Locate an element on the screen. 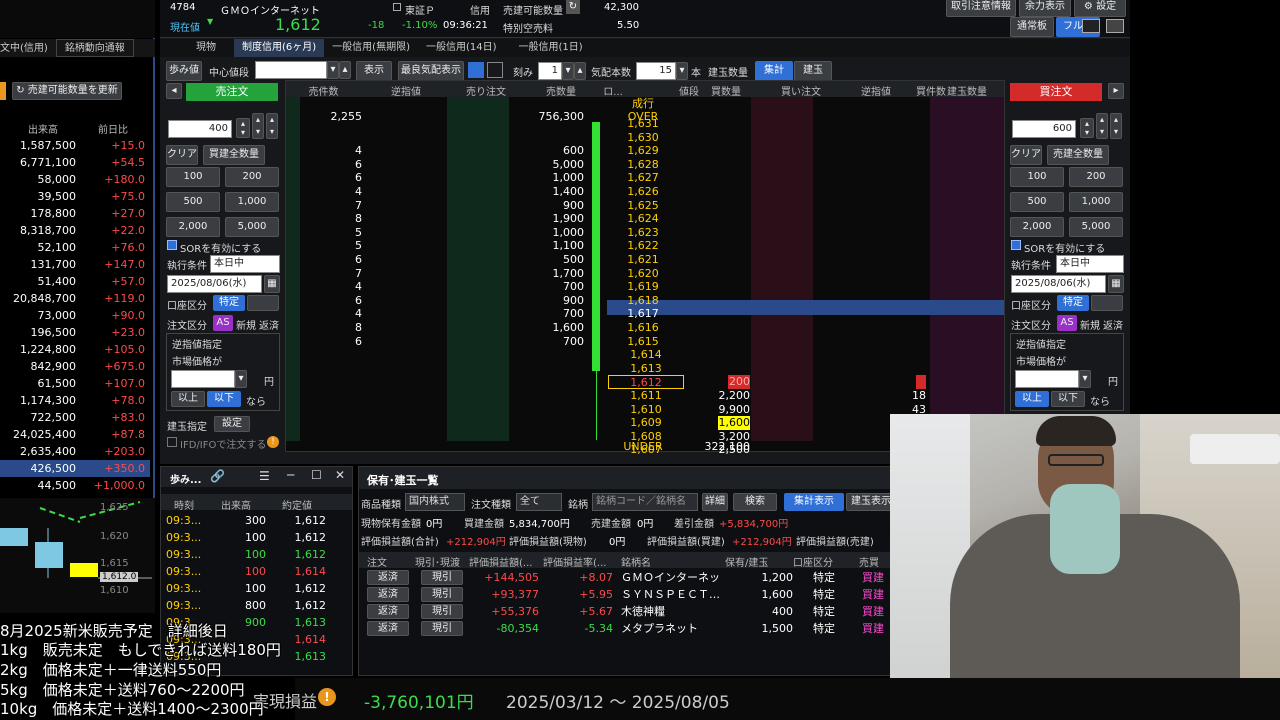  holdings-row: 返済 現引 +55,376 +5.67 木徳神糧 400 特定 買建 is located at coordinates (628, 611).